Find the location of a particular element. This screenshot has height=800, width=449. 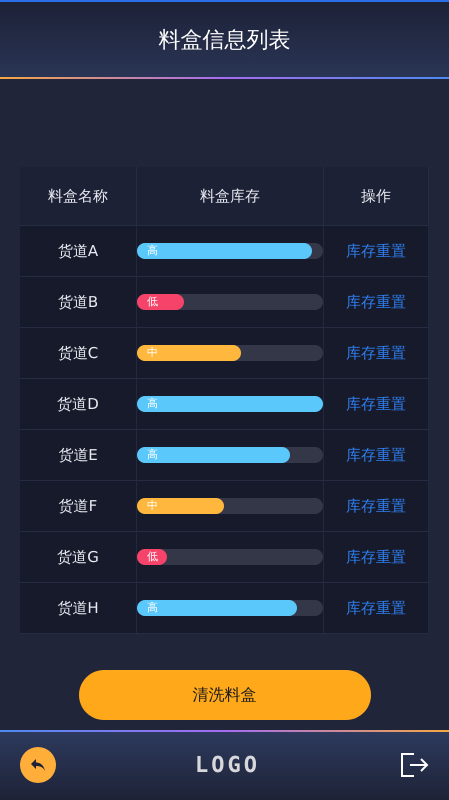

back-arrow-icon is located at coordinates (38, 765).